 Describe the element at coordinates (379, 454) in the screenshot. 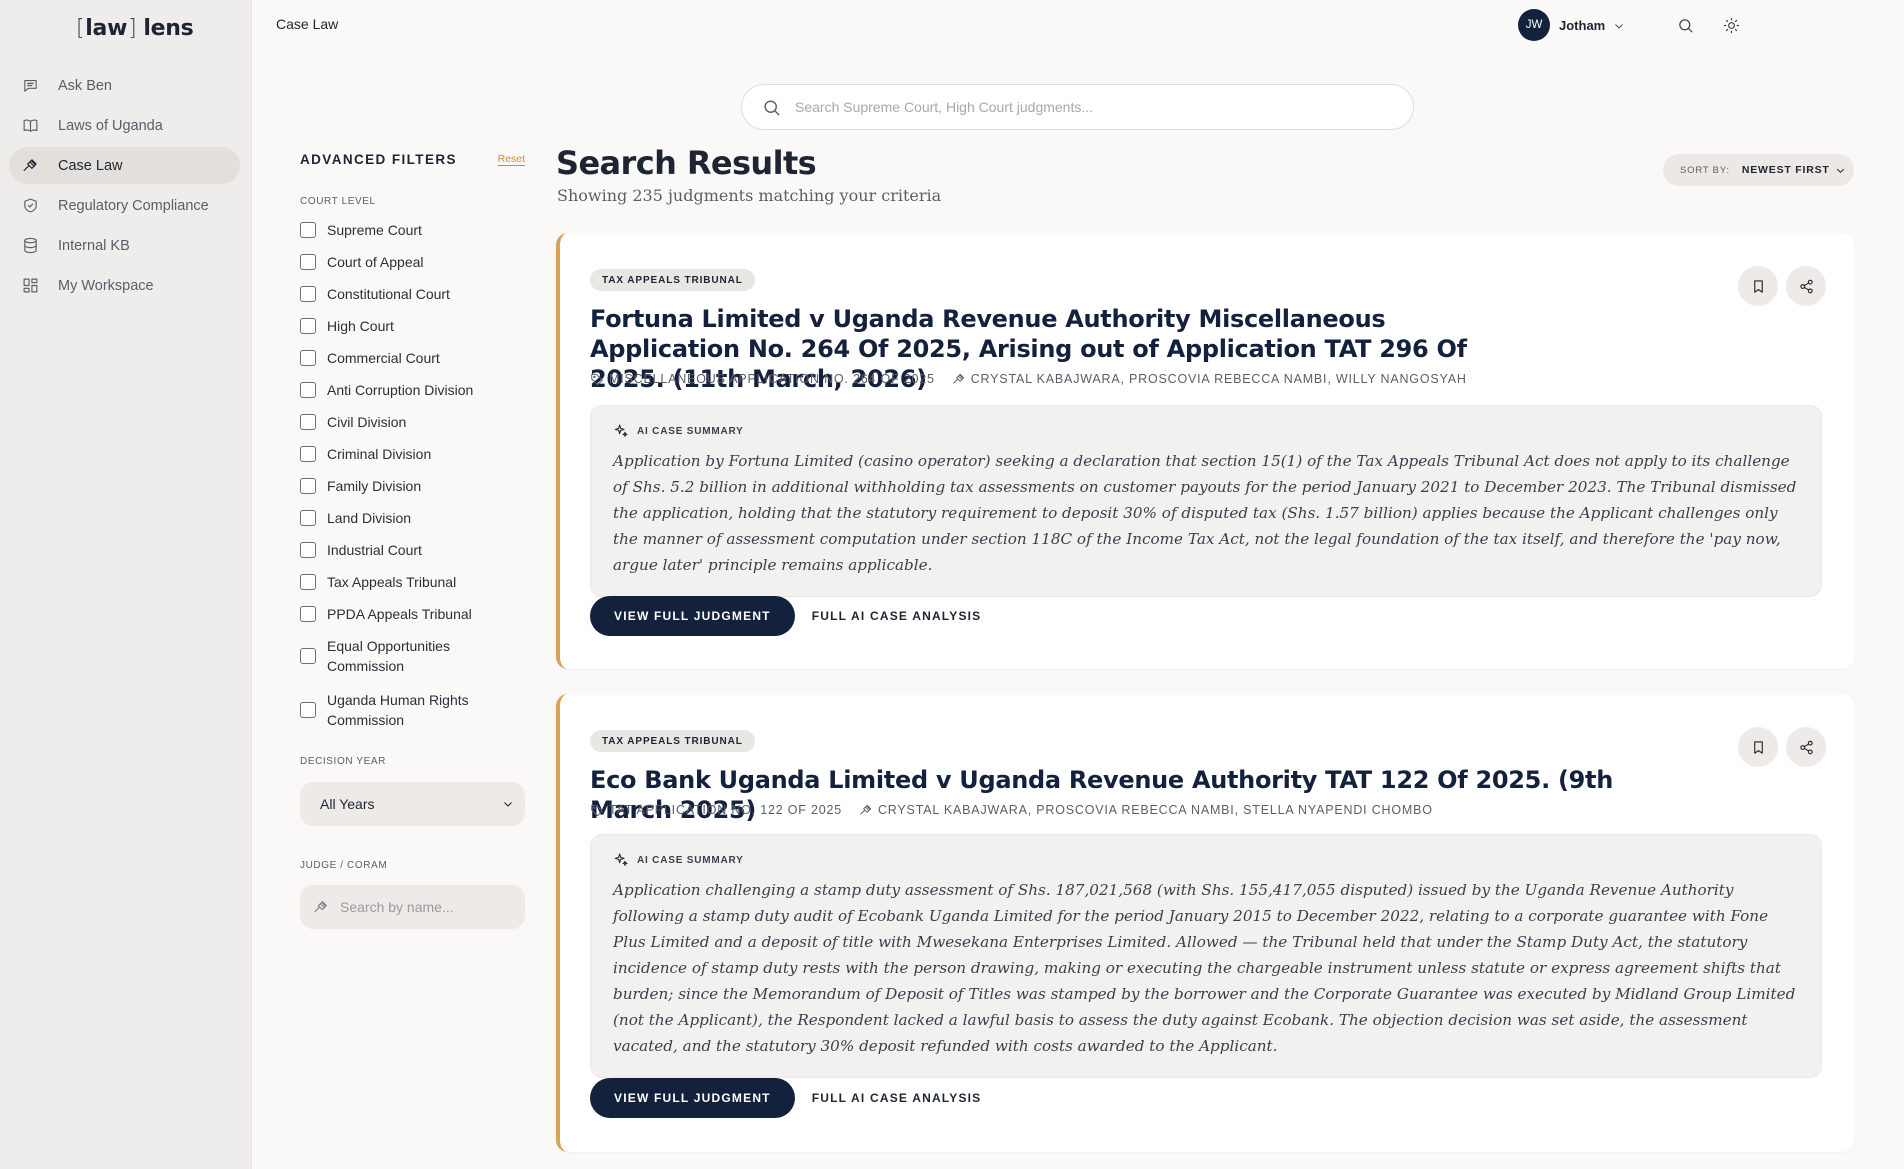

I see `checkbox-label: Criminal Division` at that location.